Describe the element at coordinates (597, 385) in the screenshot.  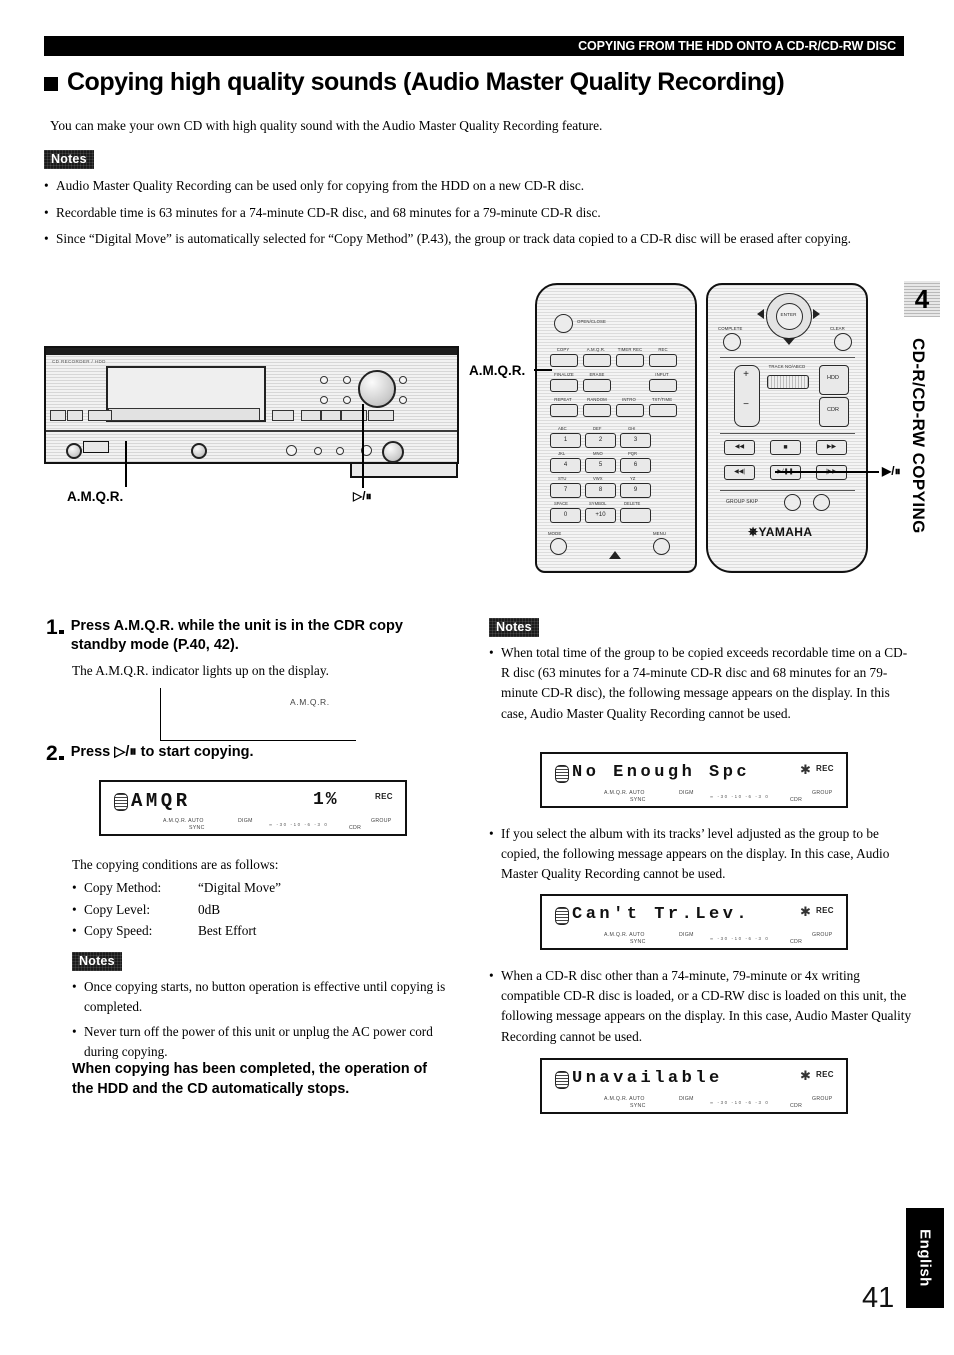
I see `erase-button` at that location.